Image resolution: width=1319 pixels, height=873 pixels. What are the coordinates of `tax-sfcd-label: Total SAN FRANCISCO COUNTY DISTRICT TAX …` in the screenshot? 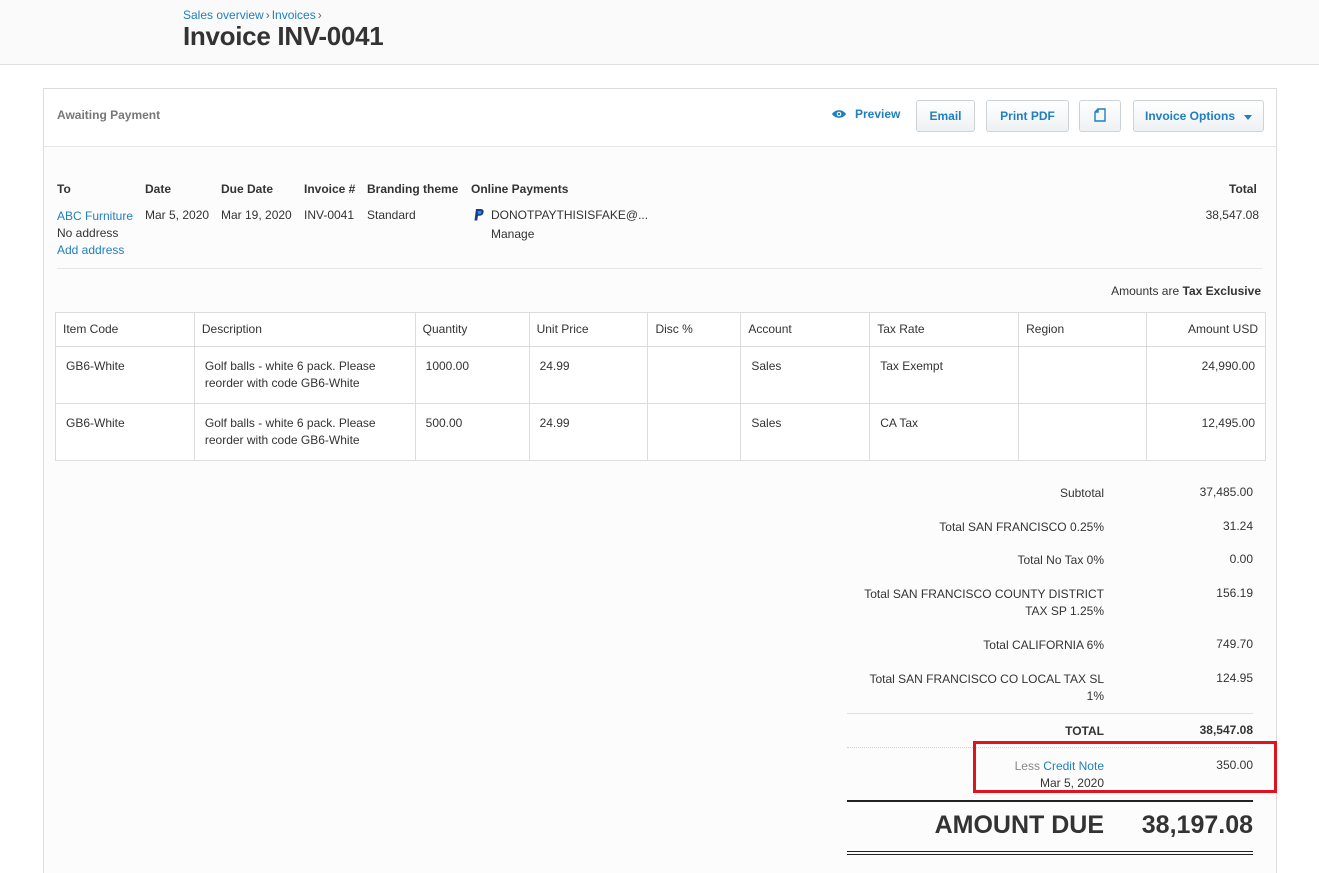 It's located at (974, 603).